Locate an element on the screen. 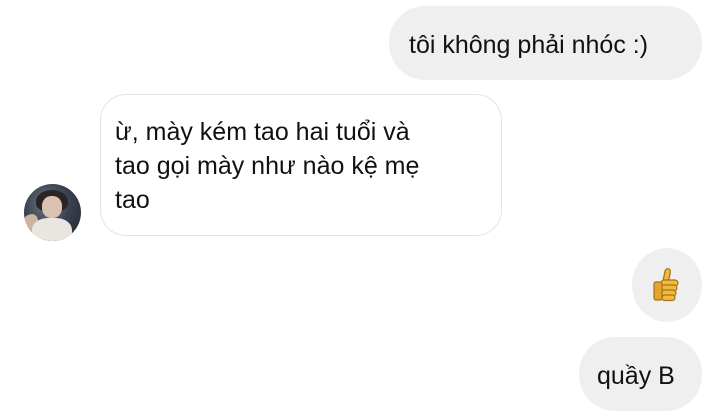 The image size is (720, 416). avatar is located at coordinates (52, 212).